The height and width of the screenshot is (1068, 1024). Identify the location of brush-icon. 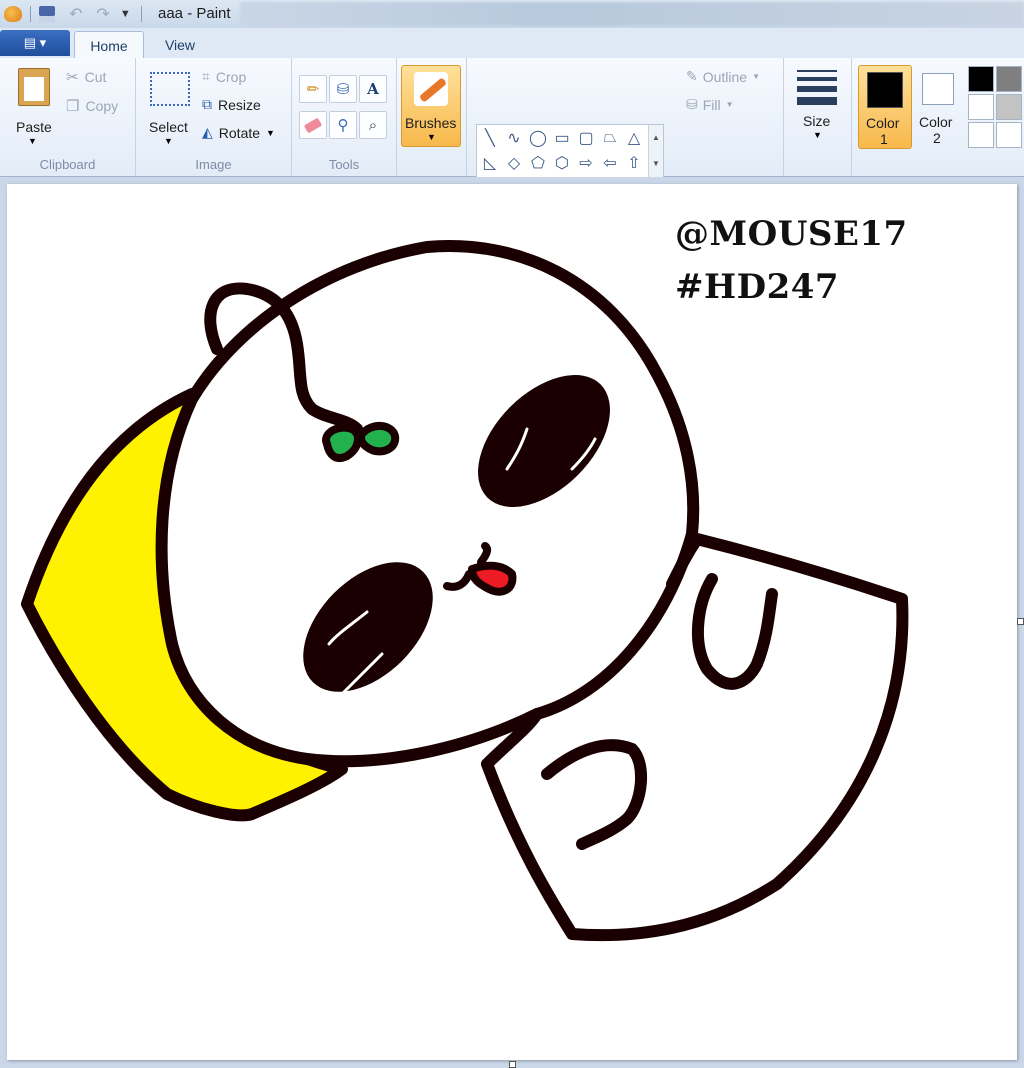
(431, 89).